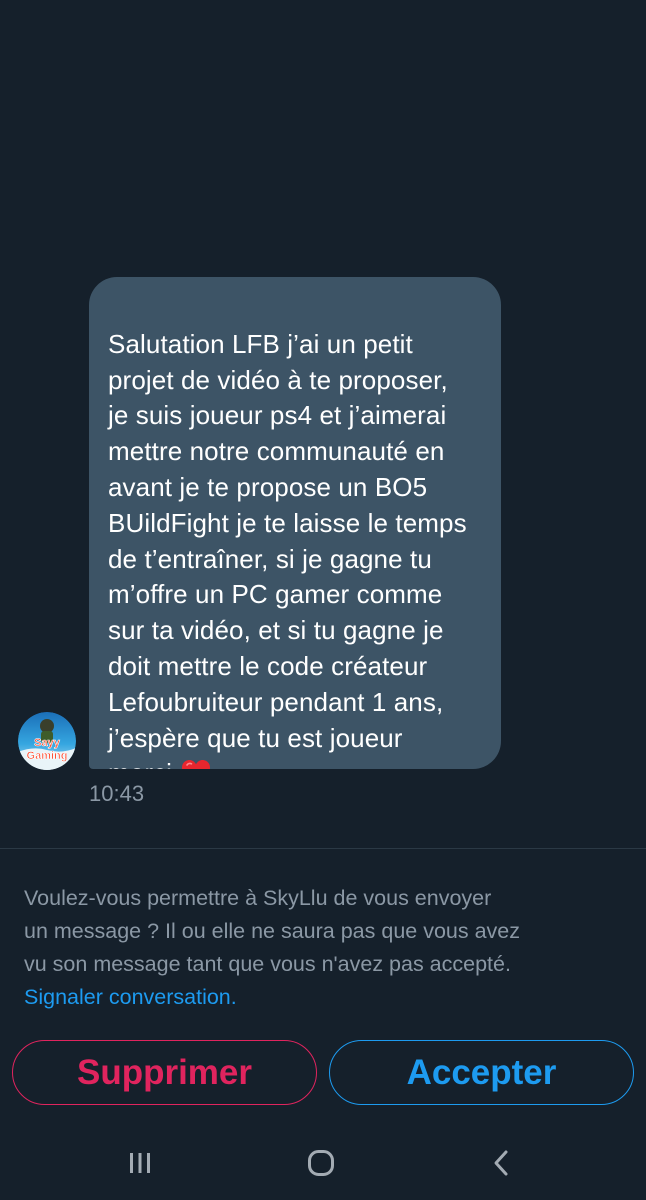 The width and height of the screenshot is (646, 1200). I want to click on delete-button-label: Supprimer, so click(164, 1072).